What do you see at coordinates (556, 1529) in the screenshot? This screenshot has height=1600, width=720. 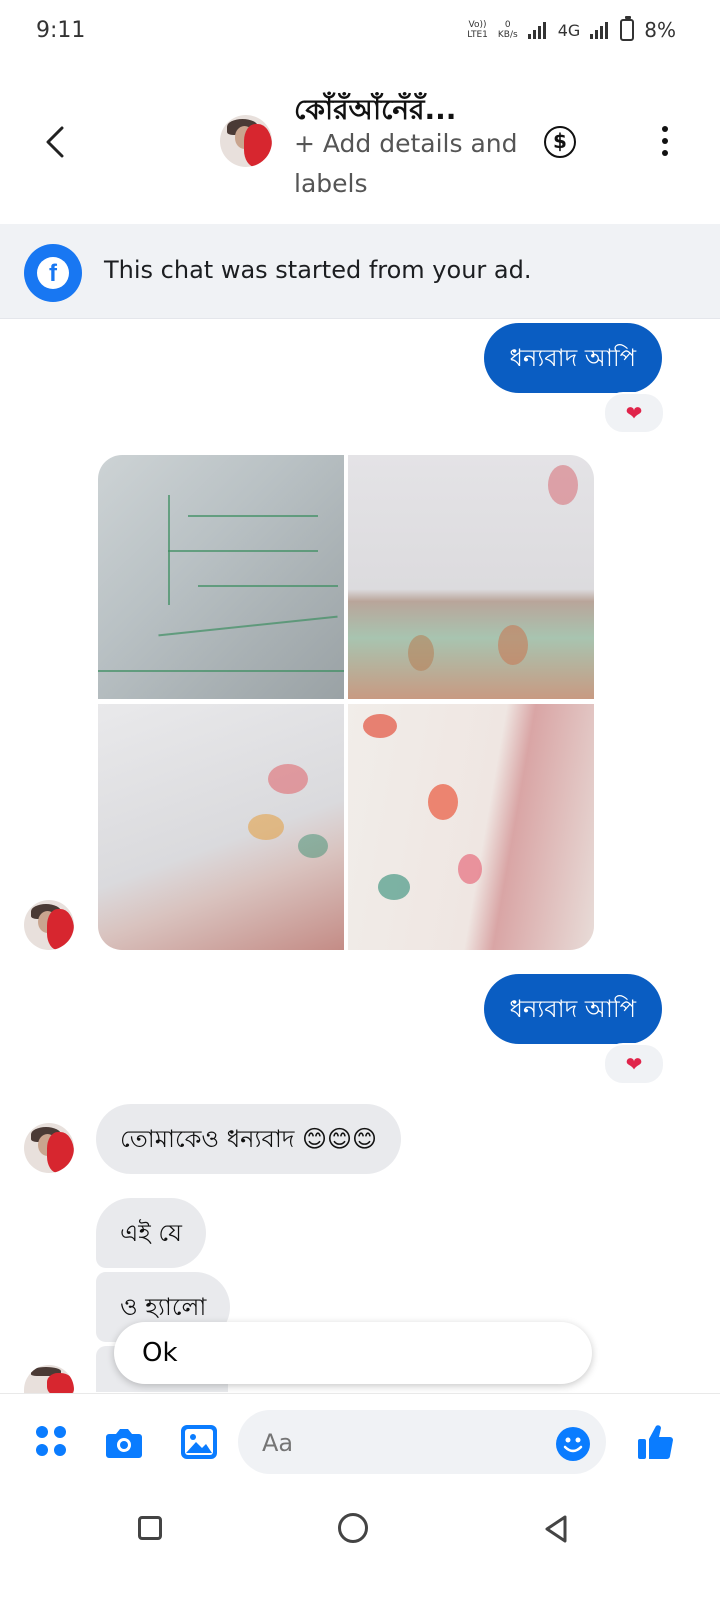 I see `nav-back-button` at bounding box center [556, 1529].